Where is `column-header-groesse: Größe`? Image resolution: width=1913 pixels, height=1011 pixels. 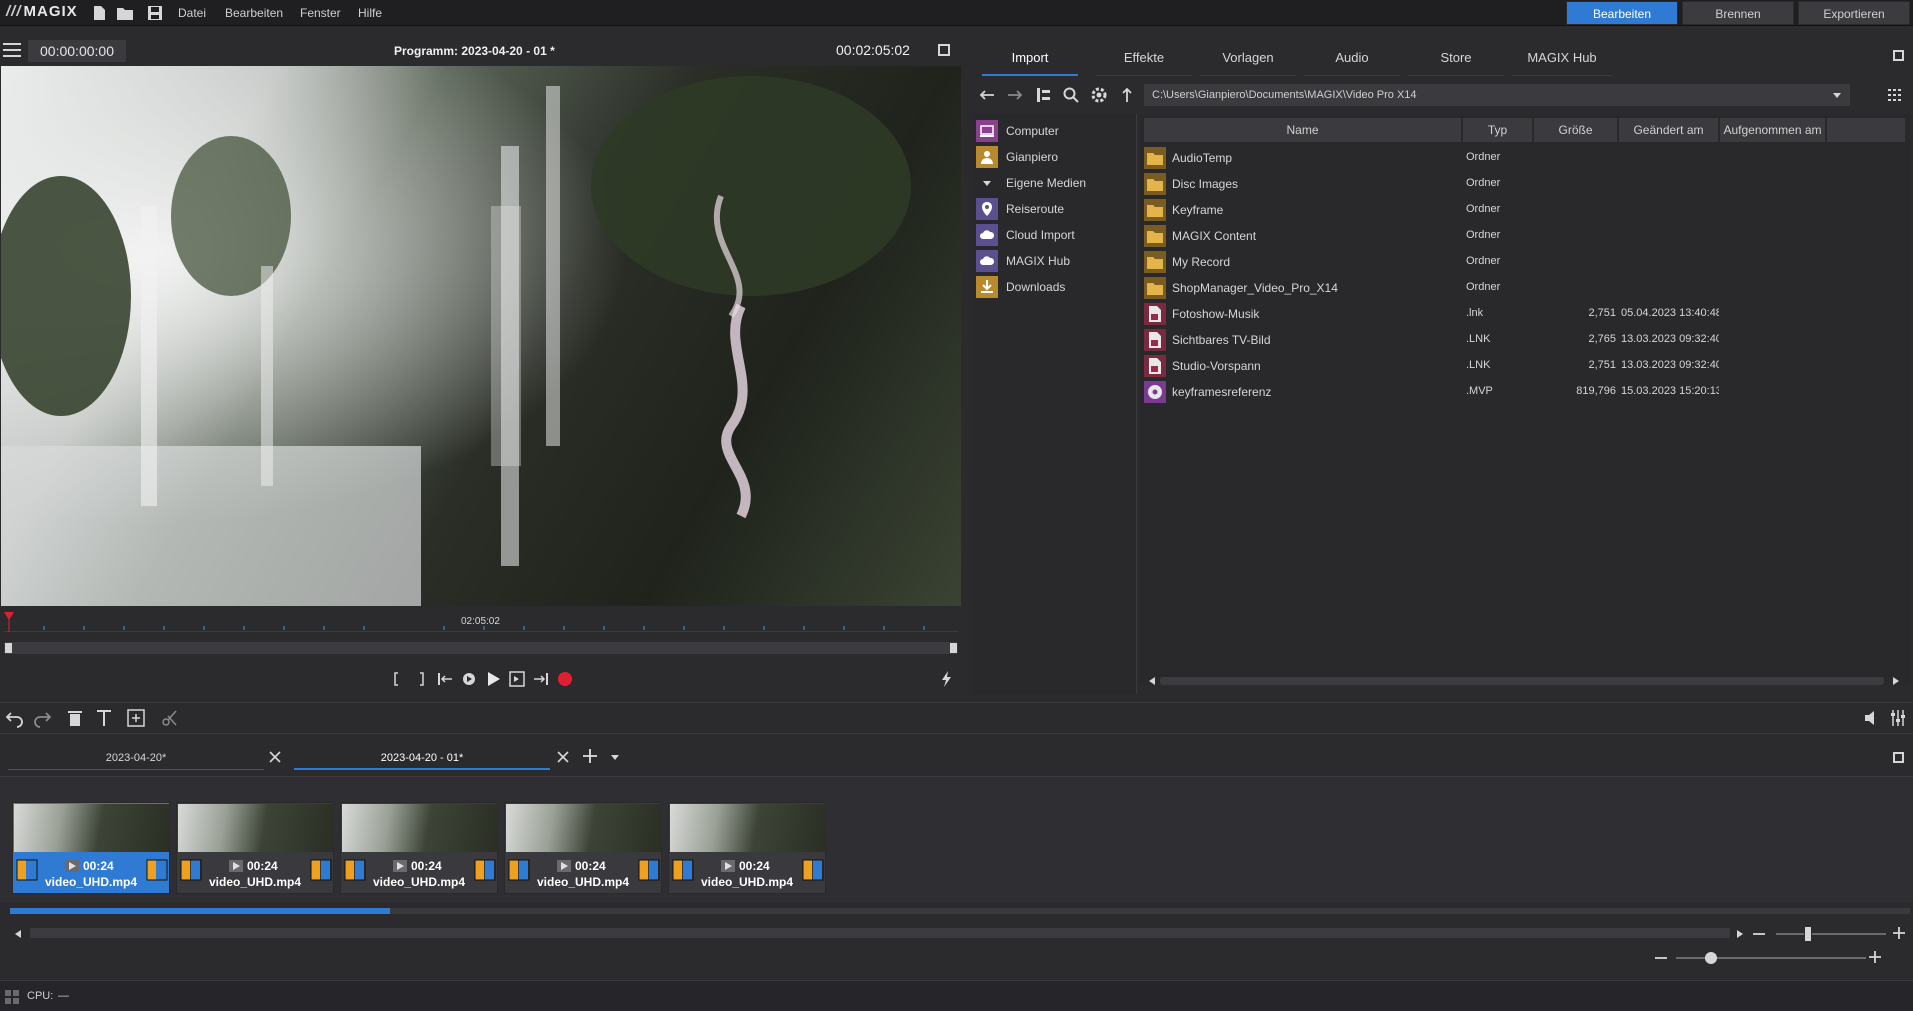 column-header-groesse: Größe is located at coordinates (1576, 130).